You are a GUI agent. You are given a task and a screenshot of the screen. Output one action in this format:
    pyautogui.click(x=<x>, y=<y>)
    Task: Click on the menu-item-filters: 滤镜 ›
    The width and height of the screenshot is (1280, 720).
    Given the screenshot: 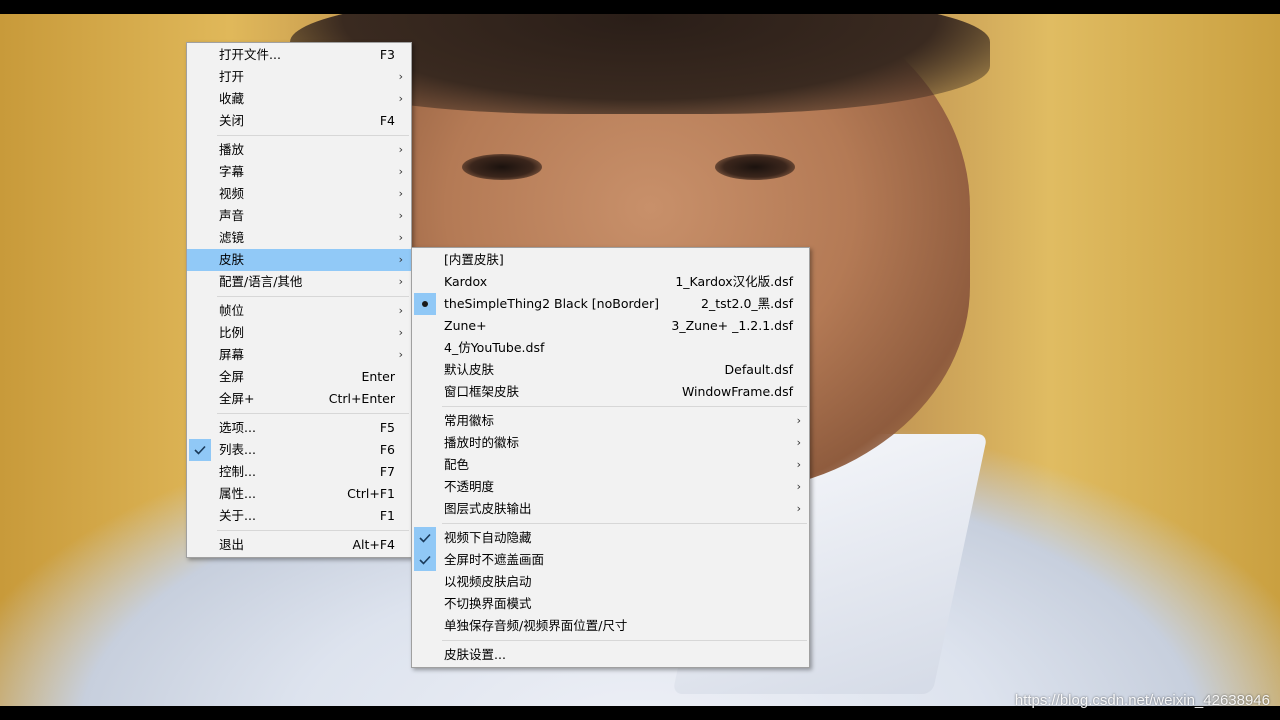 What is the action you would take?
    pyautogui.click(x=299, y=238)
    